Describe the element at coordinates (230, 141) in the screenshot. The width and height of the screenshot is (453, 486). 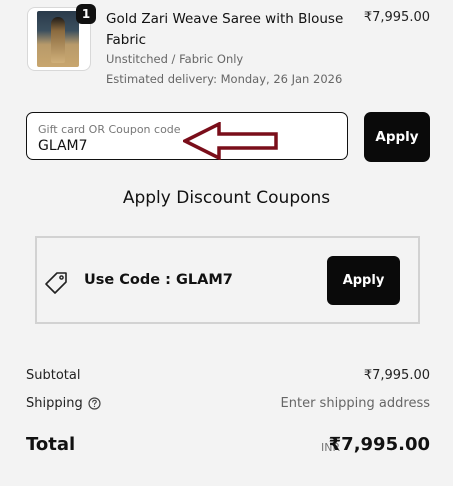
I see `left-arrow-icon` at that location.